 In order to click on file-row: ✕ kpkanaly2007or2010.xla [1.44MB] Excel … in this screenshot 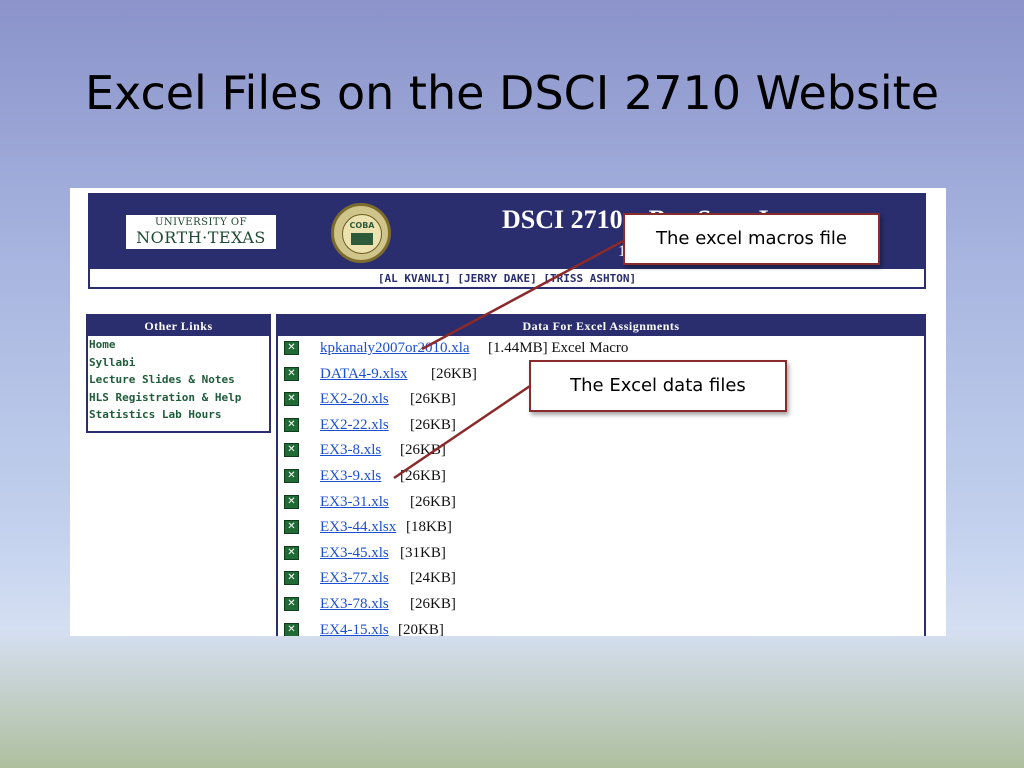, I will do `click(601, 349)`.